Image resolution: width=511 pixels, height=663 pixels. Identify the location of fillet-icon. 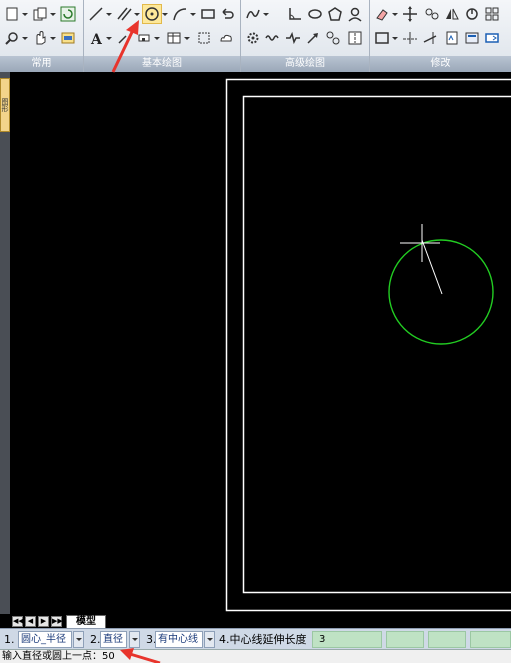
(472, 38).